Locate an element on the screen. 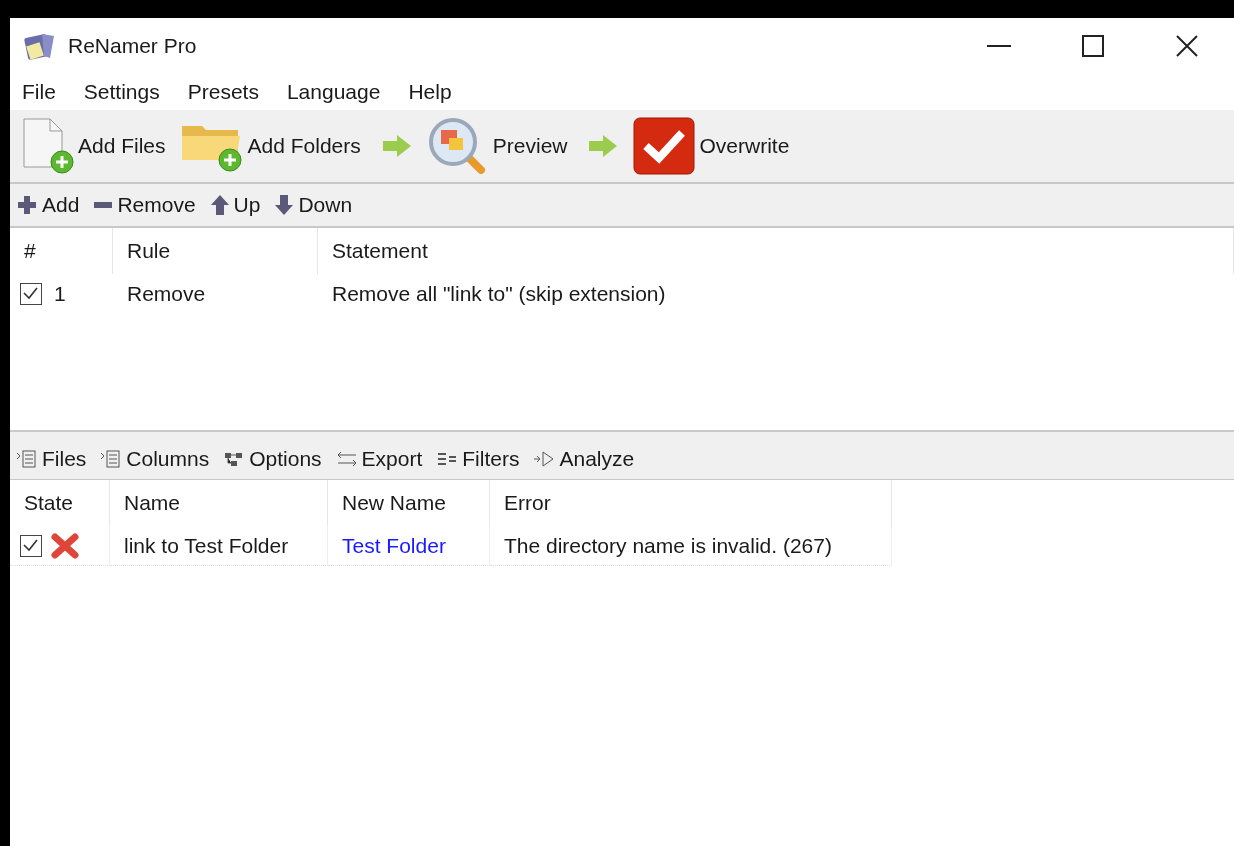 The image size is (1234, 846). tab-button: Options is located at coordinates (272, 458).